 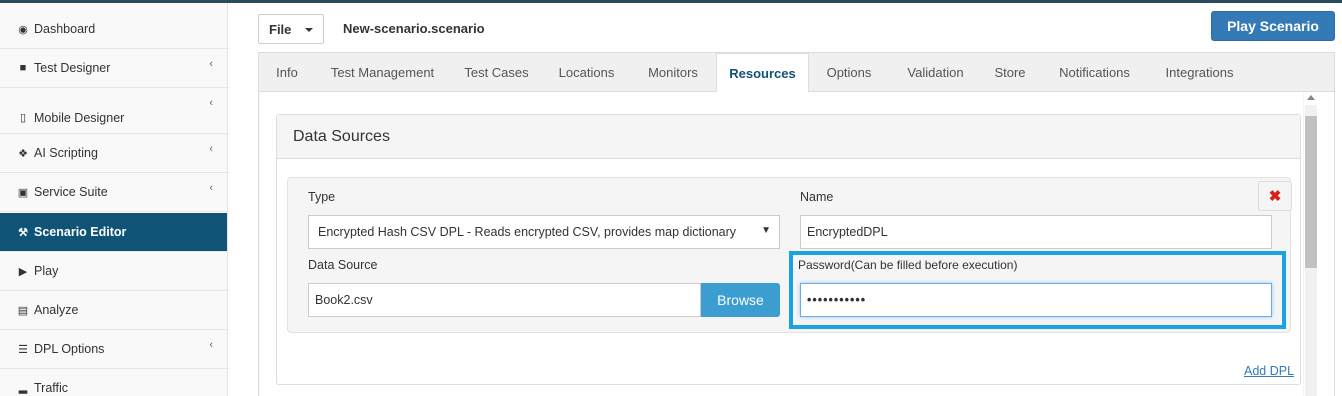 I want to click on file-menu-label: File, so click(x=280, y=29).